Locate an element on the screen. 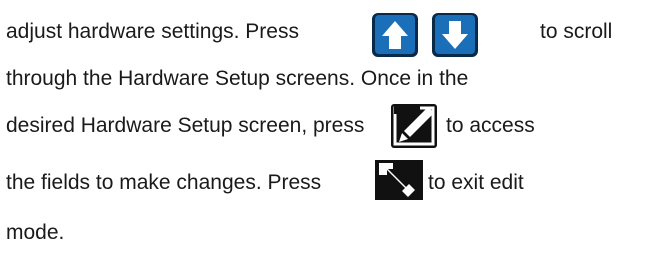 The image size is (647, 266). exit-edit-key-icon is located at coordinates (399, 180).